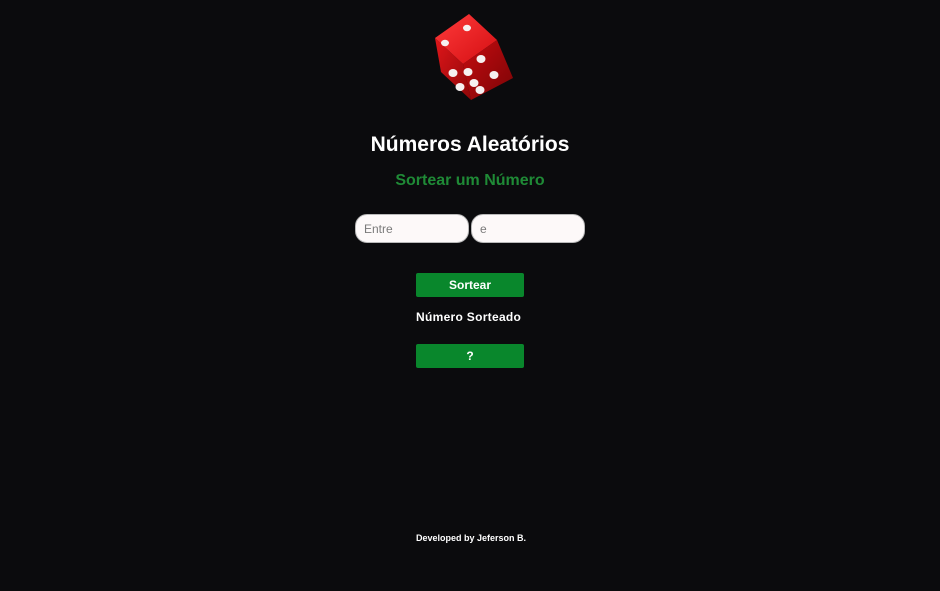 The height and width of the screenshot is (591, 940). What do you see at coordinates (471, 538) in the screenshot?
I see `footer-credit: Developed by Jeferson B.` at bounding box center [471, 538].